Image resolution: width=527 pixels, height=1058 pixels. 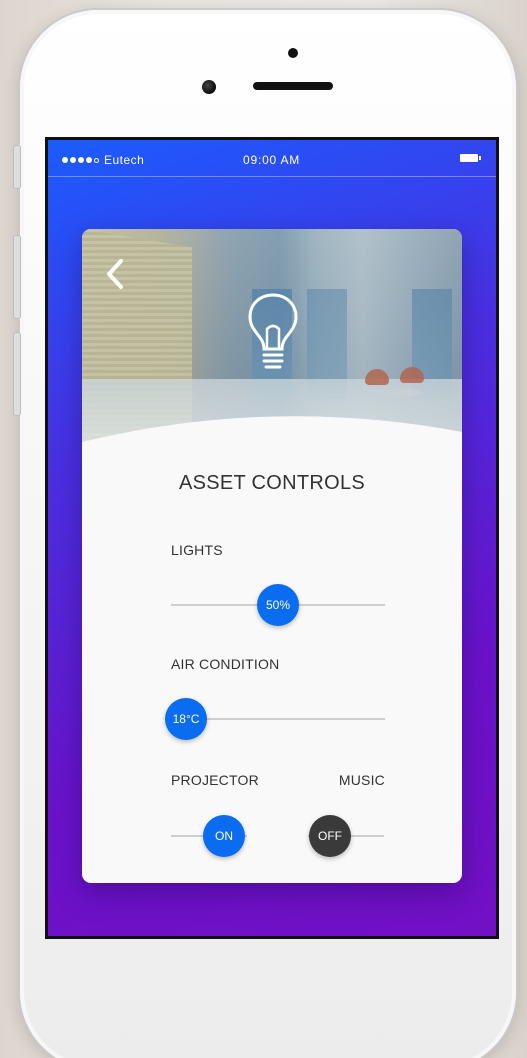 I want to click on lightbulb-icon, so click(x=273, y=331).